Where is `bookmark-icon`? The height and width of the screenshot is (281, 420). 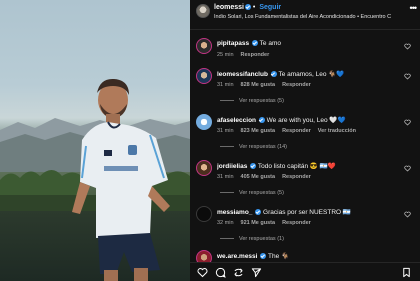 bookmark-icon is located at coordinates (406, 272).